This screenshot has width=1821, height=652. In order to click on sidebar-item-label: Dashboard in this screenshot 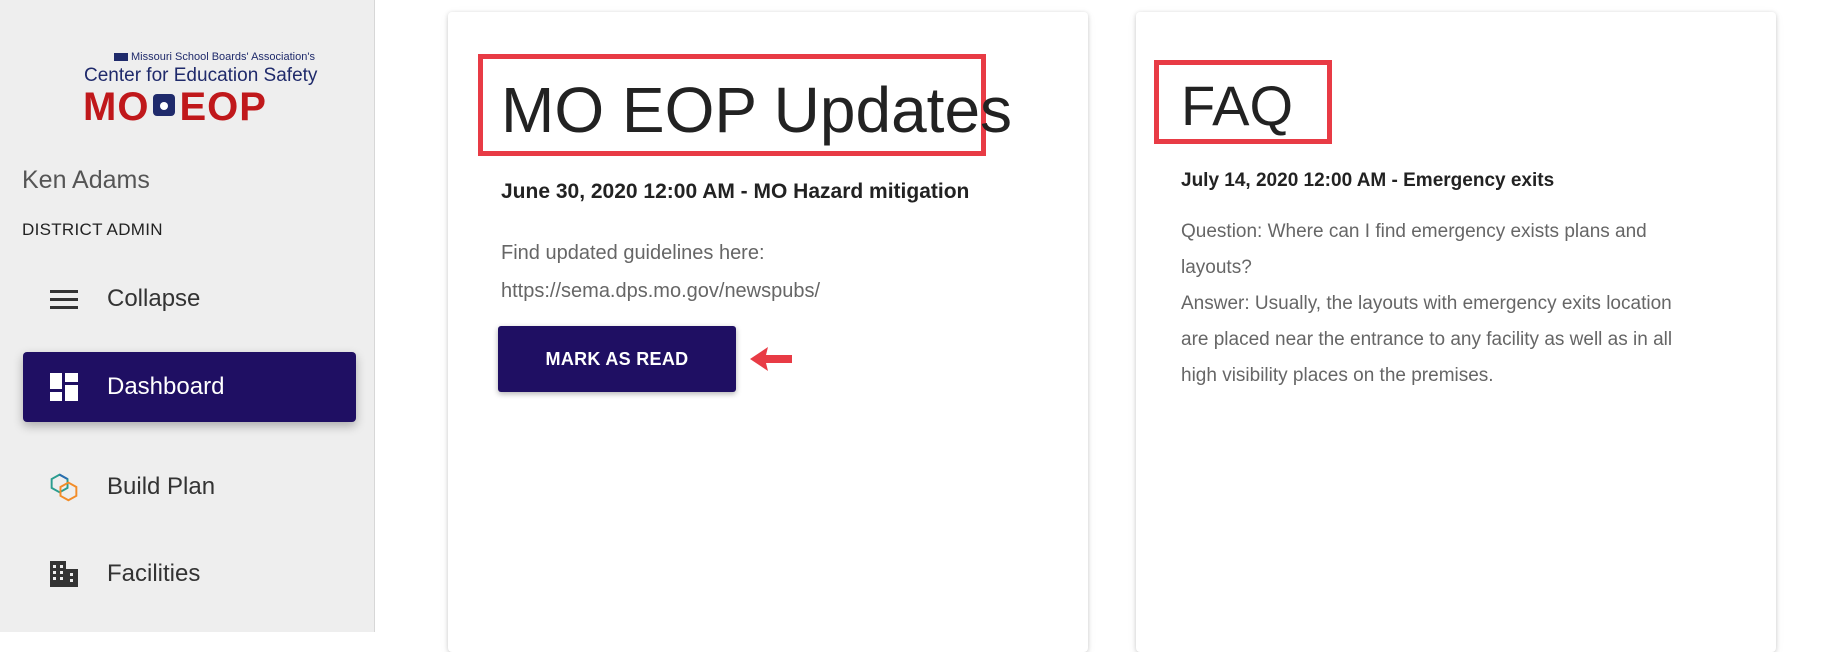, I will do `click(166, 386)`.